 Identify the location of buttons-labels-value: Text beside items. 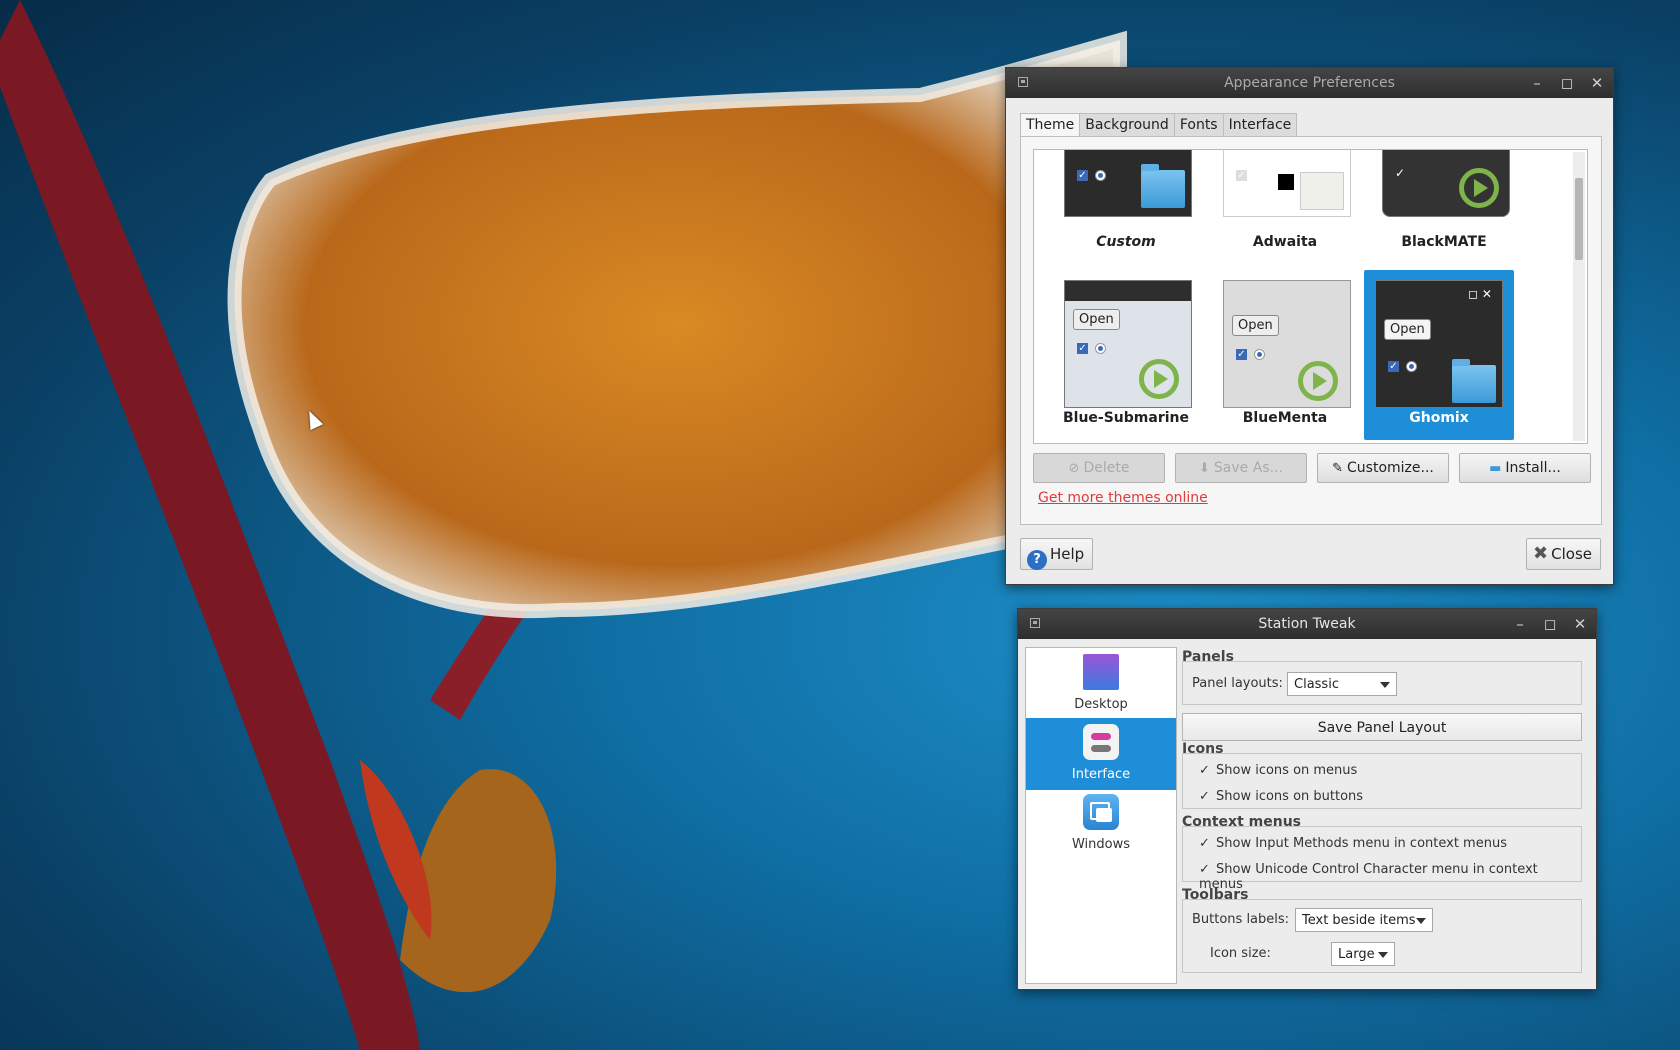
(1359, 920).